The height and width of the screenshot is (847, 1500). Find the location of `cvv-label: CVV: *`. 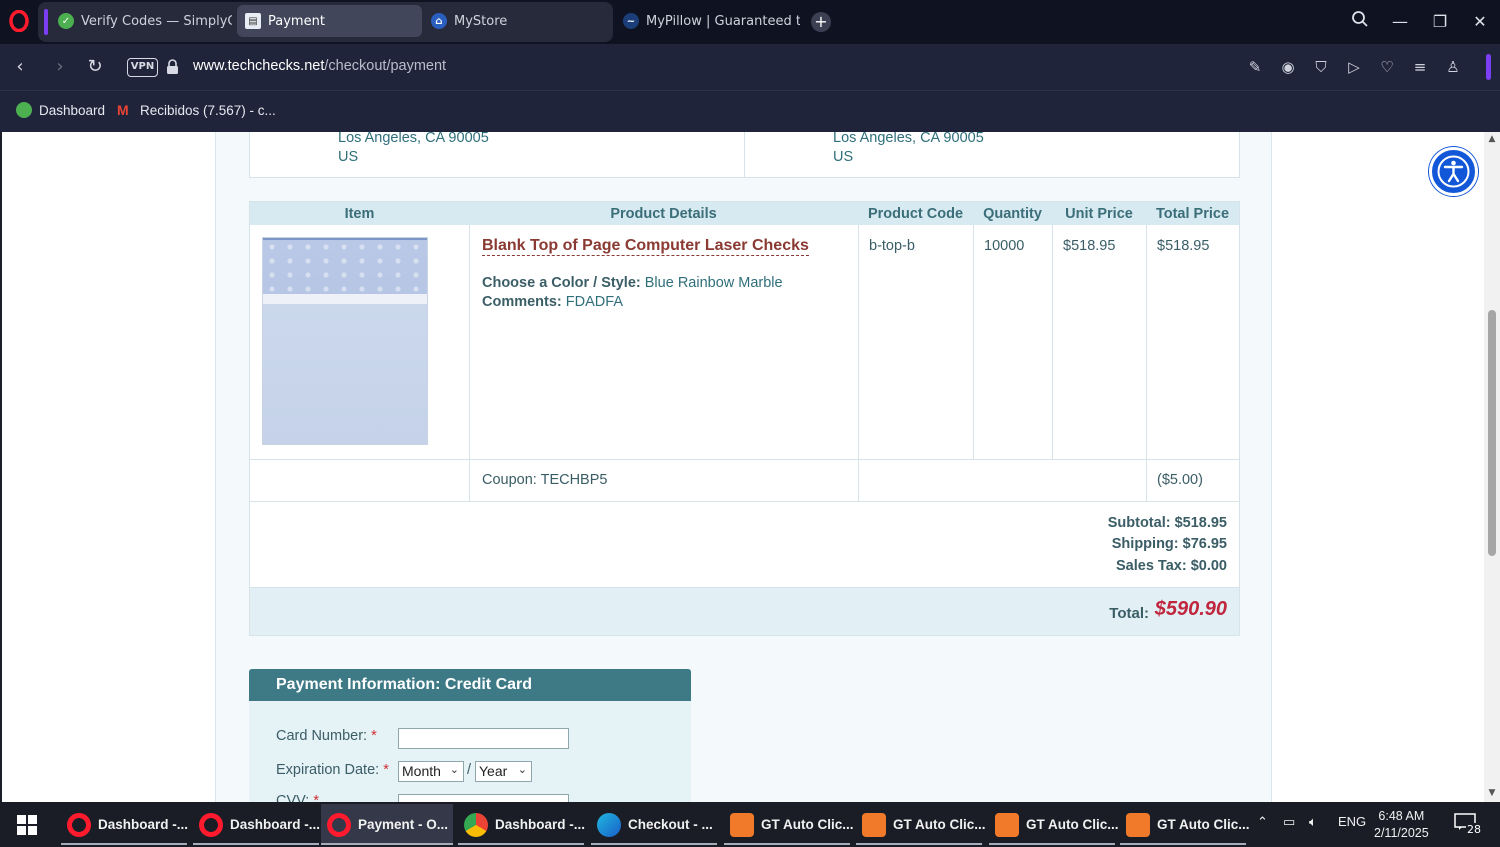

cvv-label: CVV: * is located at coordinates (297, 797).